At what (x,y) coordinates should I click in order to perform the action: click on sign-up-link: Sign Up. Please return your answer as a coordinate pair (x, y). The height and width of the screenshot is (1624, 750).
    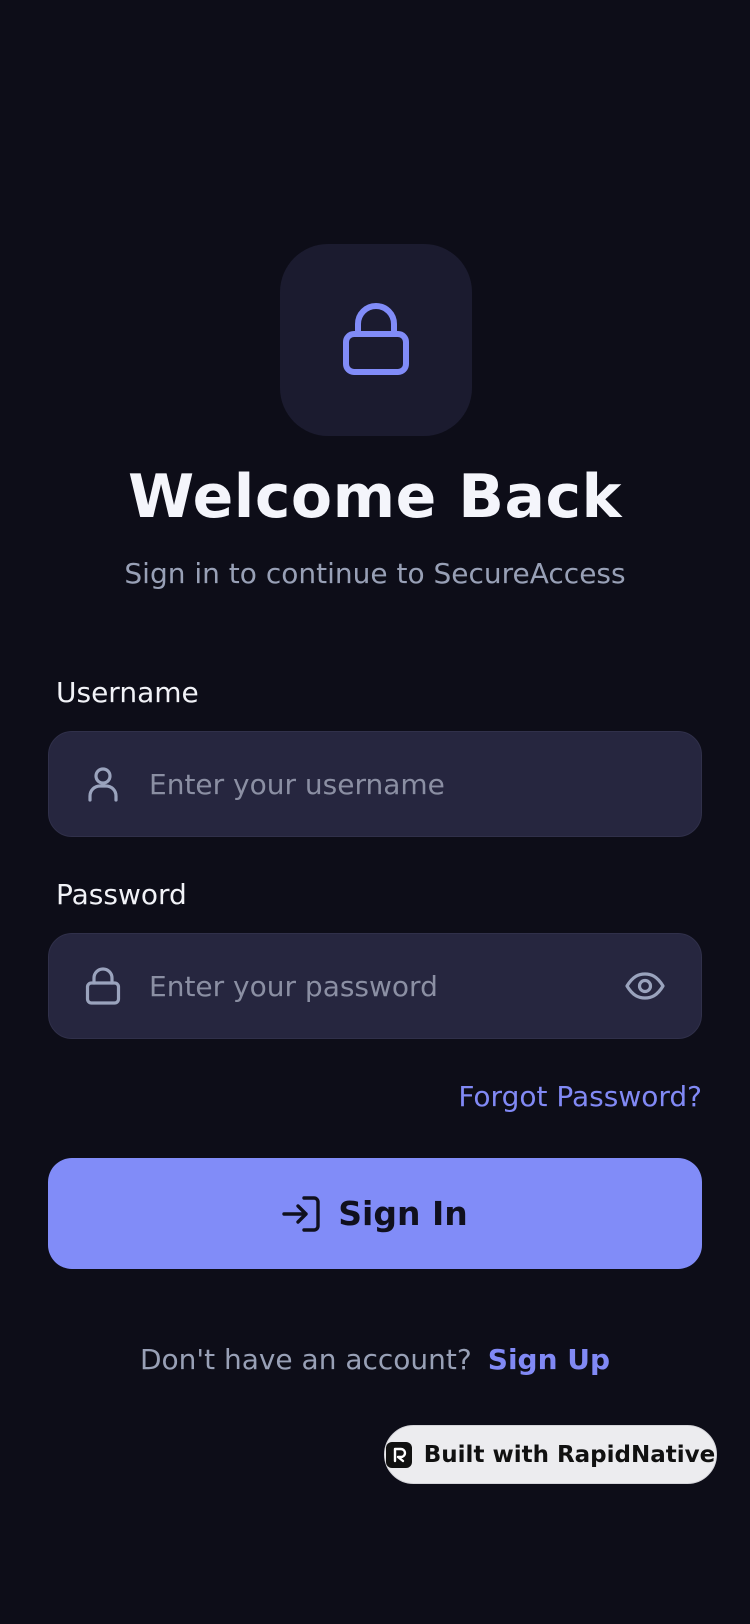
    Looking at the image, I should click on (549, 1359).